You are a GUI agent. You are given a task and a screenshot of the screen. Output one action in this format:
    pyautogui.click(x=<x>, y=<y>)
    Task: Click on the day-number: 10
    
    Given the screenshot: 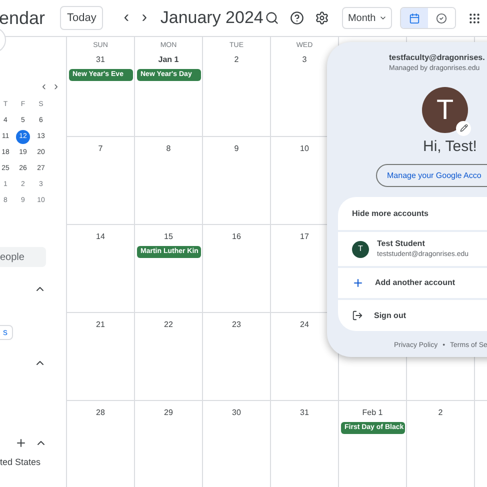 What is the action you would take?
    pyautogui.click(x=304, y=149)
    